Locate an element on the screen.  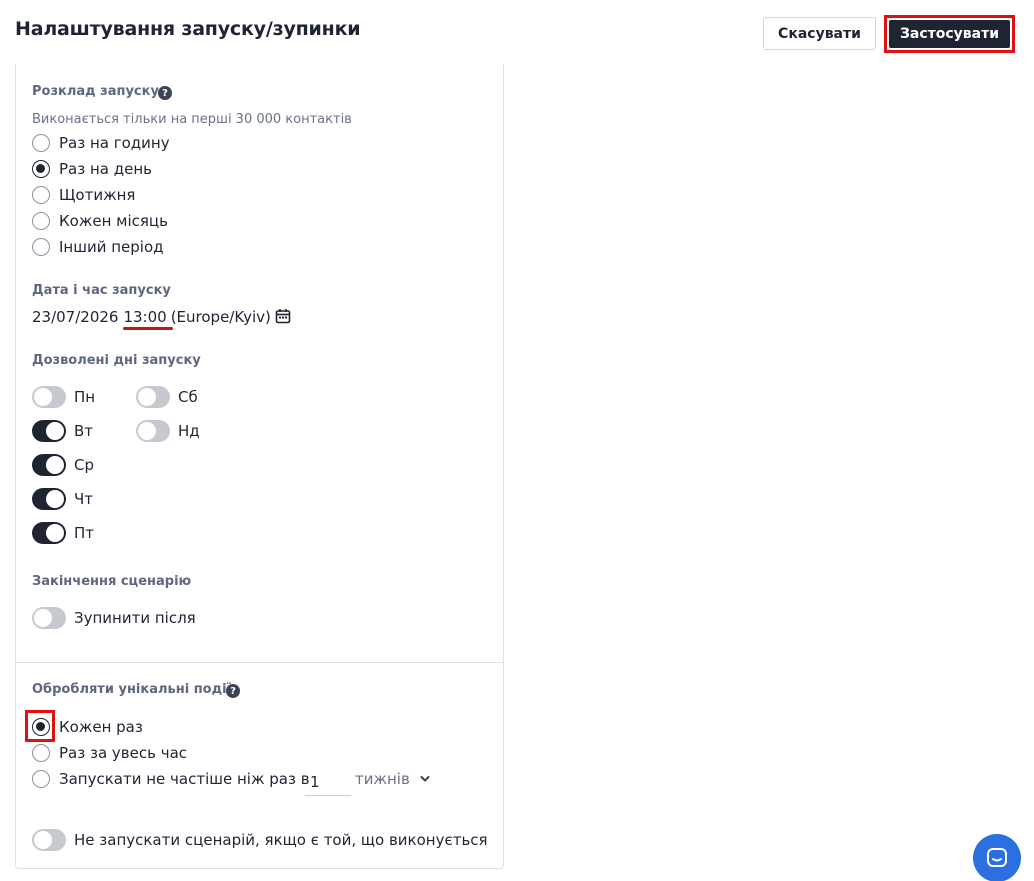
chat-icon is located at coordinates (997, 857).